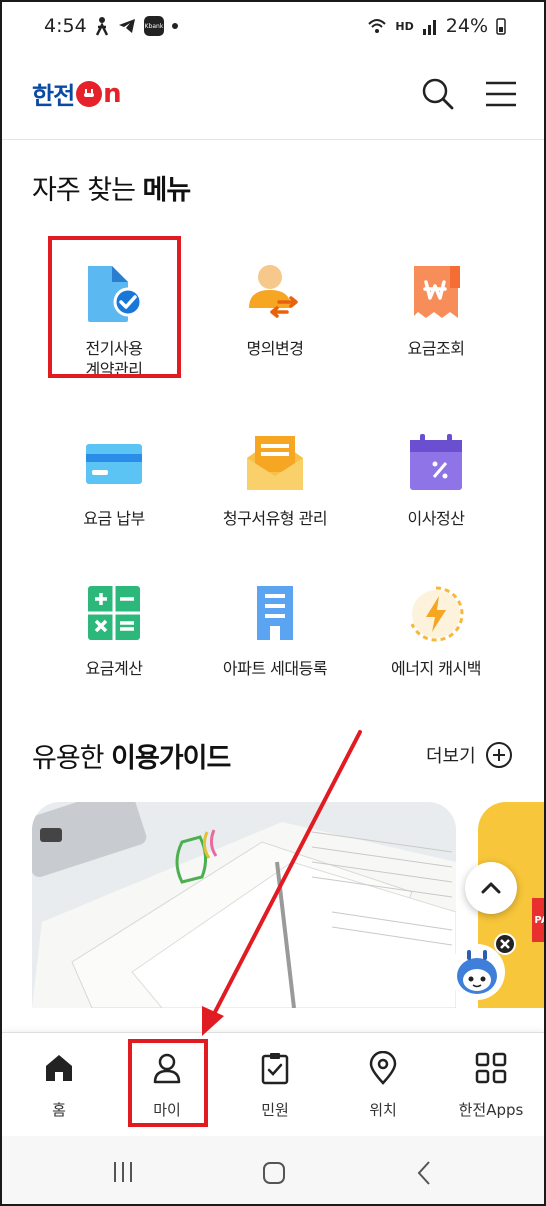  I want to click on system-navigation-bar, so click(273, 1170).